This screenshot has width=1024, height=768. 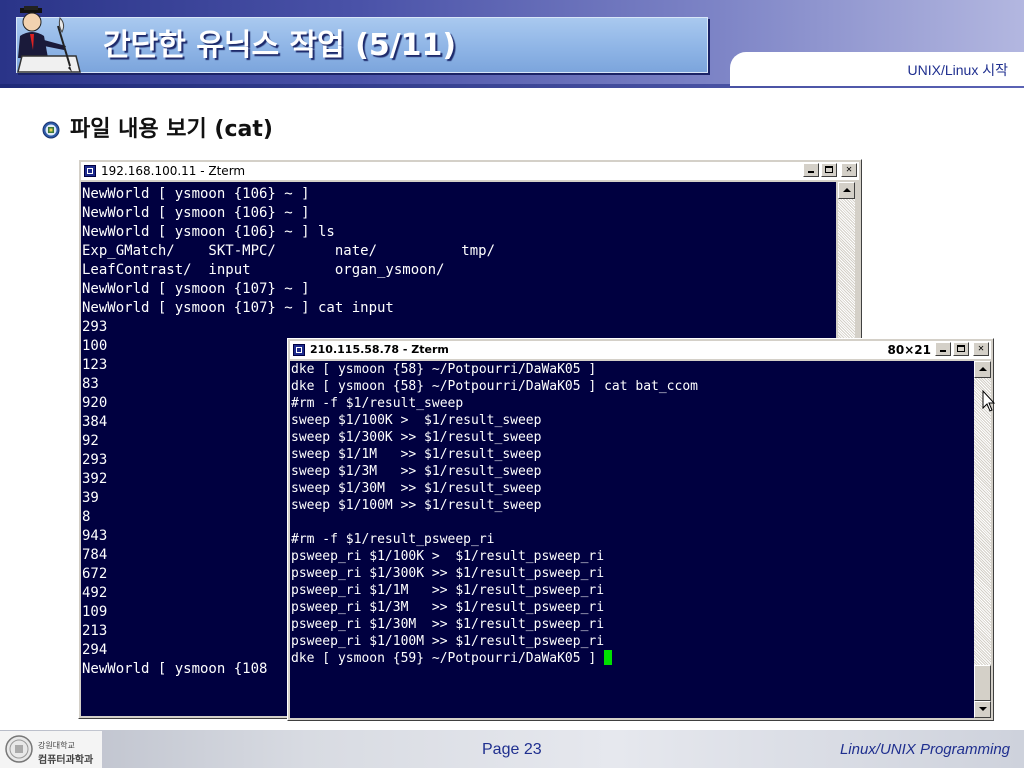 What do you see at coordinates (632, 658) in the screenshot?
I see `terminal-line: dke [ ysmoon {59} ~/Potpourri/DaWaK05 ]` at bounding box center [632, 658].